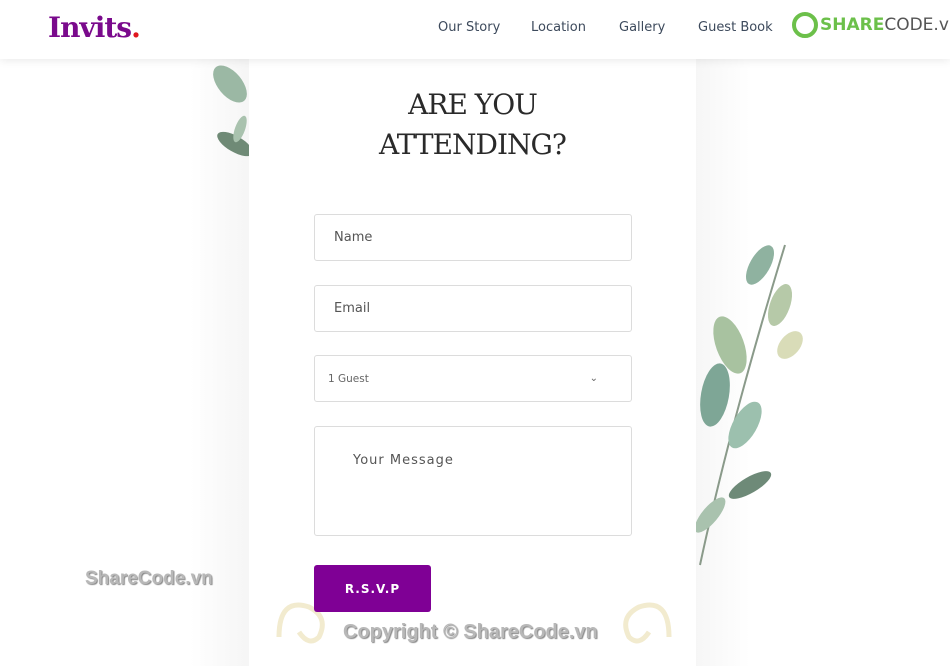 This screenshot has height=666, width=950. What do you see at coordinates (473, 481) in the screenshot?
I see `message-textarea: Your Message` at bounding box center [473, 481].